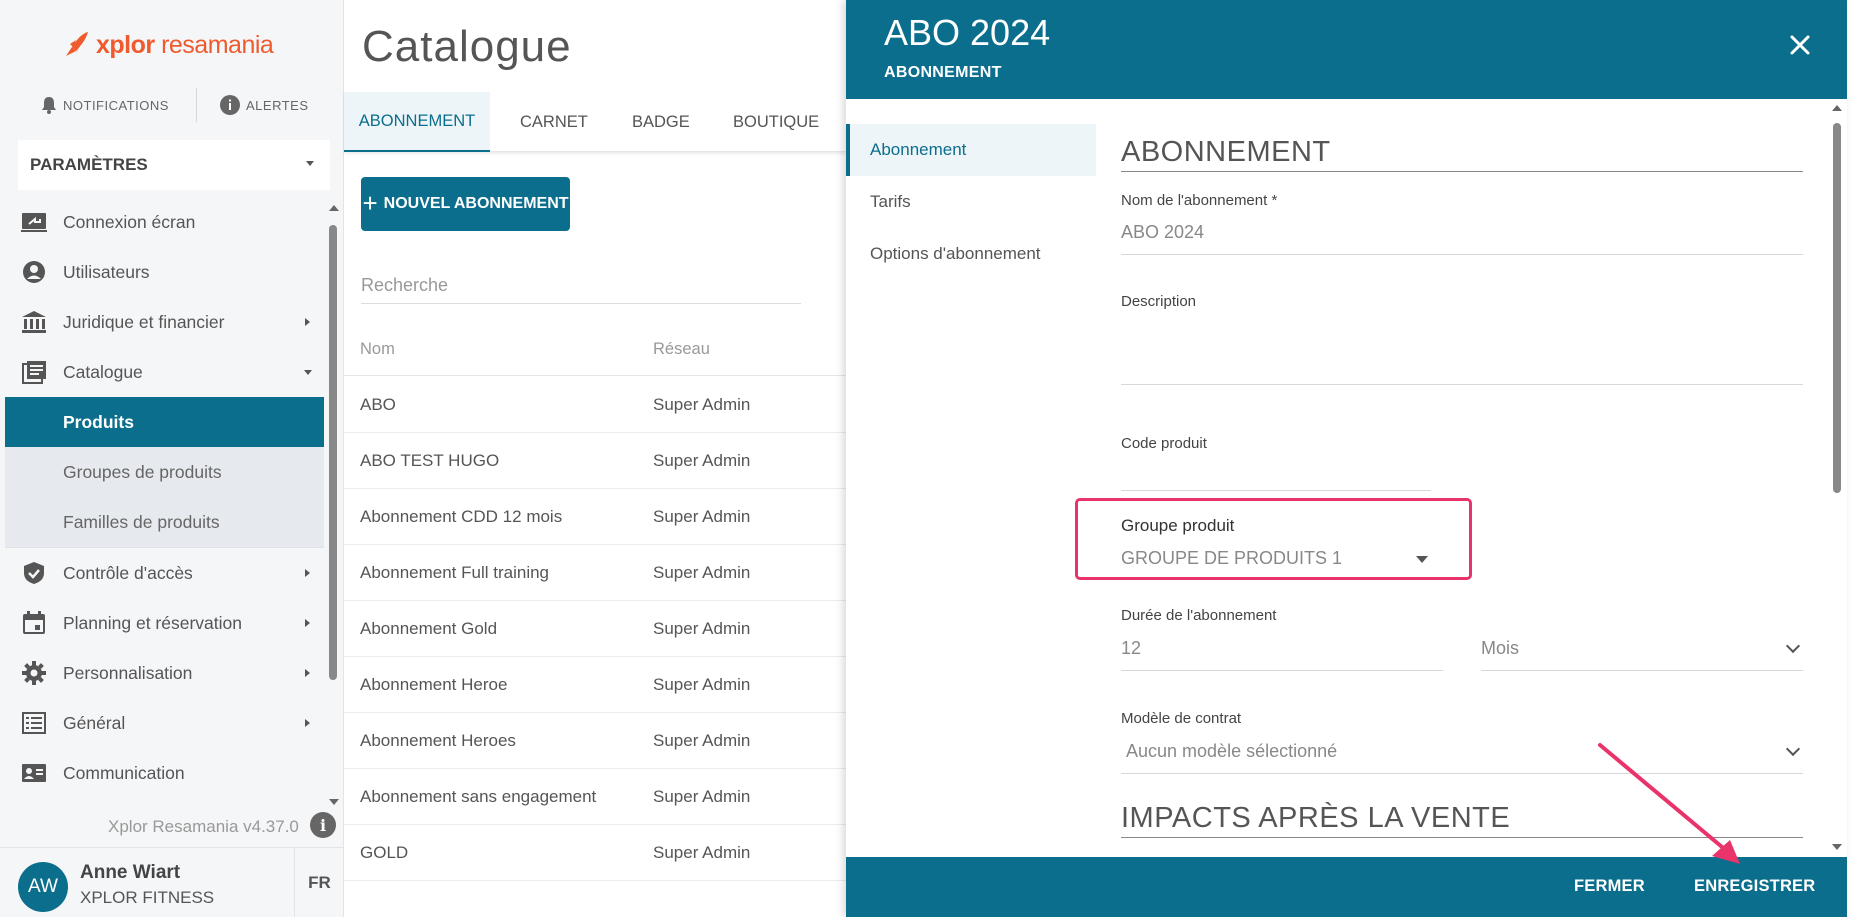 The width and height of the screenshot is (1853, 917). I want to click on table-row: Abonnement Heroe Super Admin, so click(595, 685).